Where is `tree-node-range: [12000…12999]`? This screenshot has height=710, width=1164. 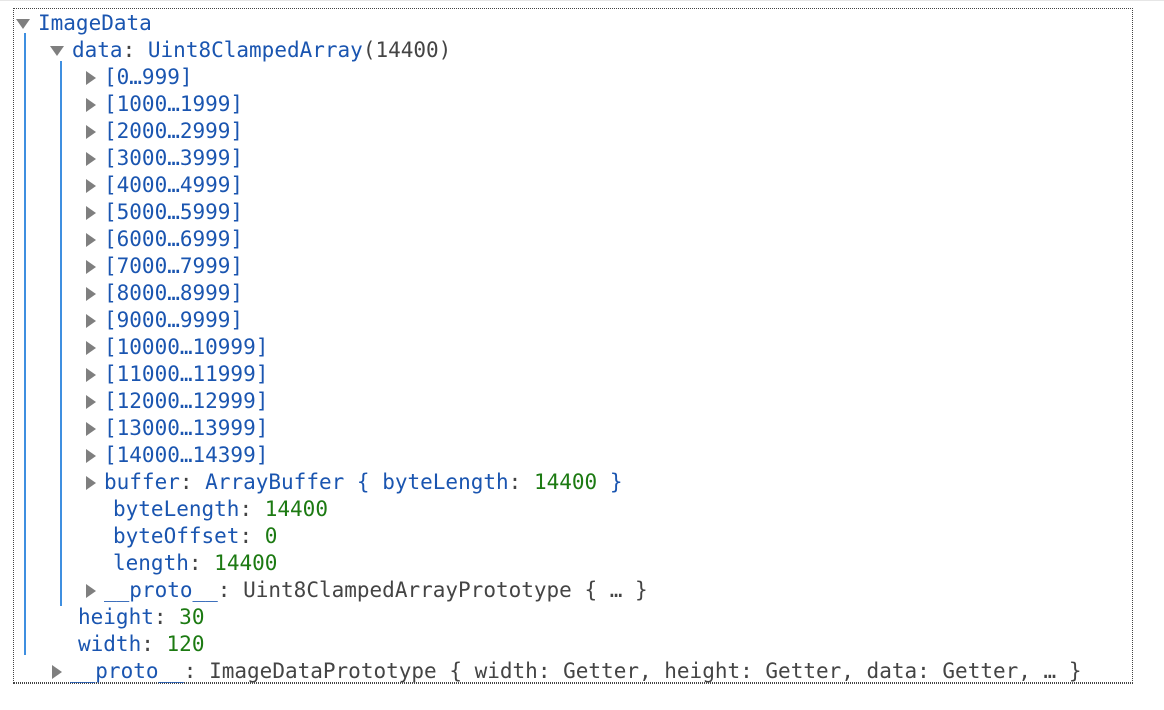 tree-node-range: [12000…12999] is located at coordinates (177, 401).